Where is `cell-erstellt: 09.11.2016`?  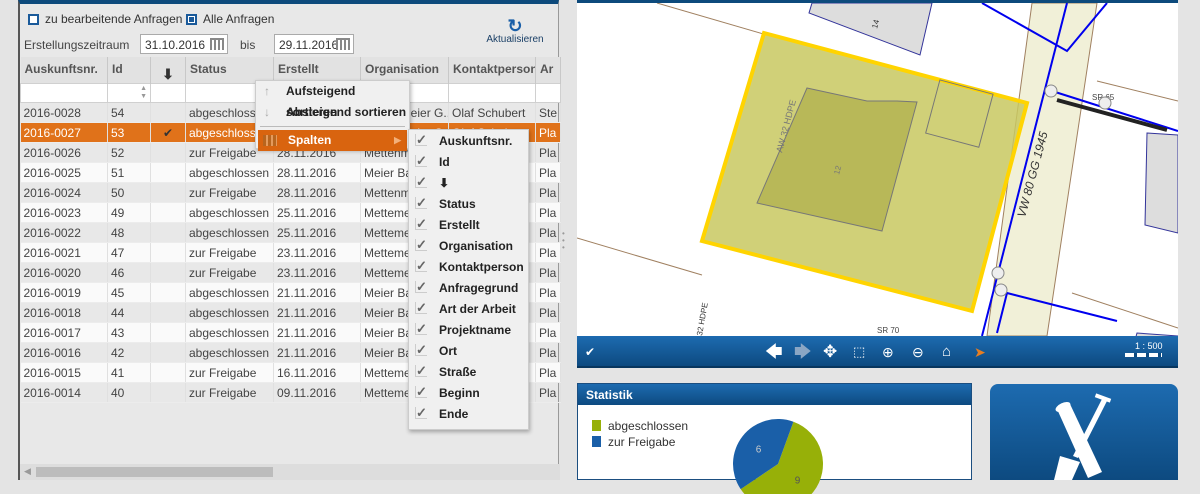
cell-erstellt: 09.11.2016 is located at coordinates (317, 392).